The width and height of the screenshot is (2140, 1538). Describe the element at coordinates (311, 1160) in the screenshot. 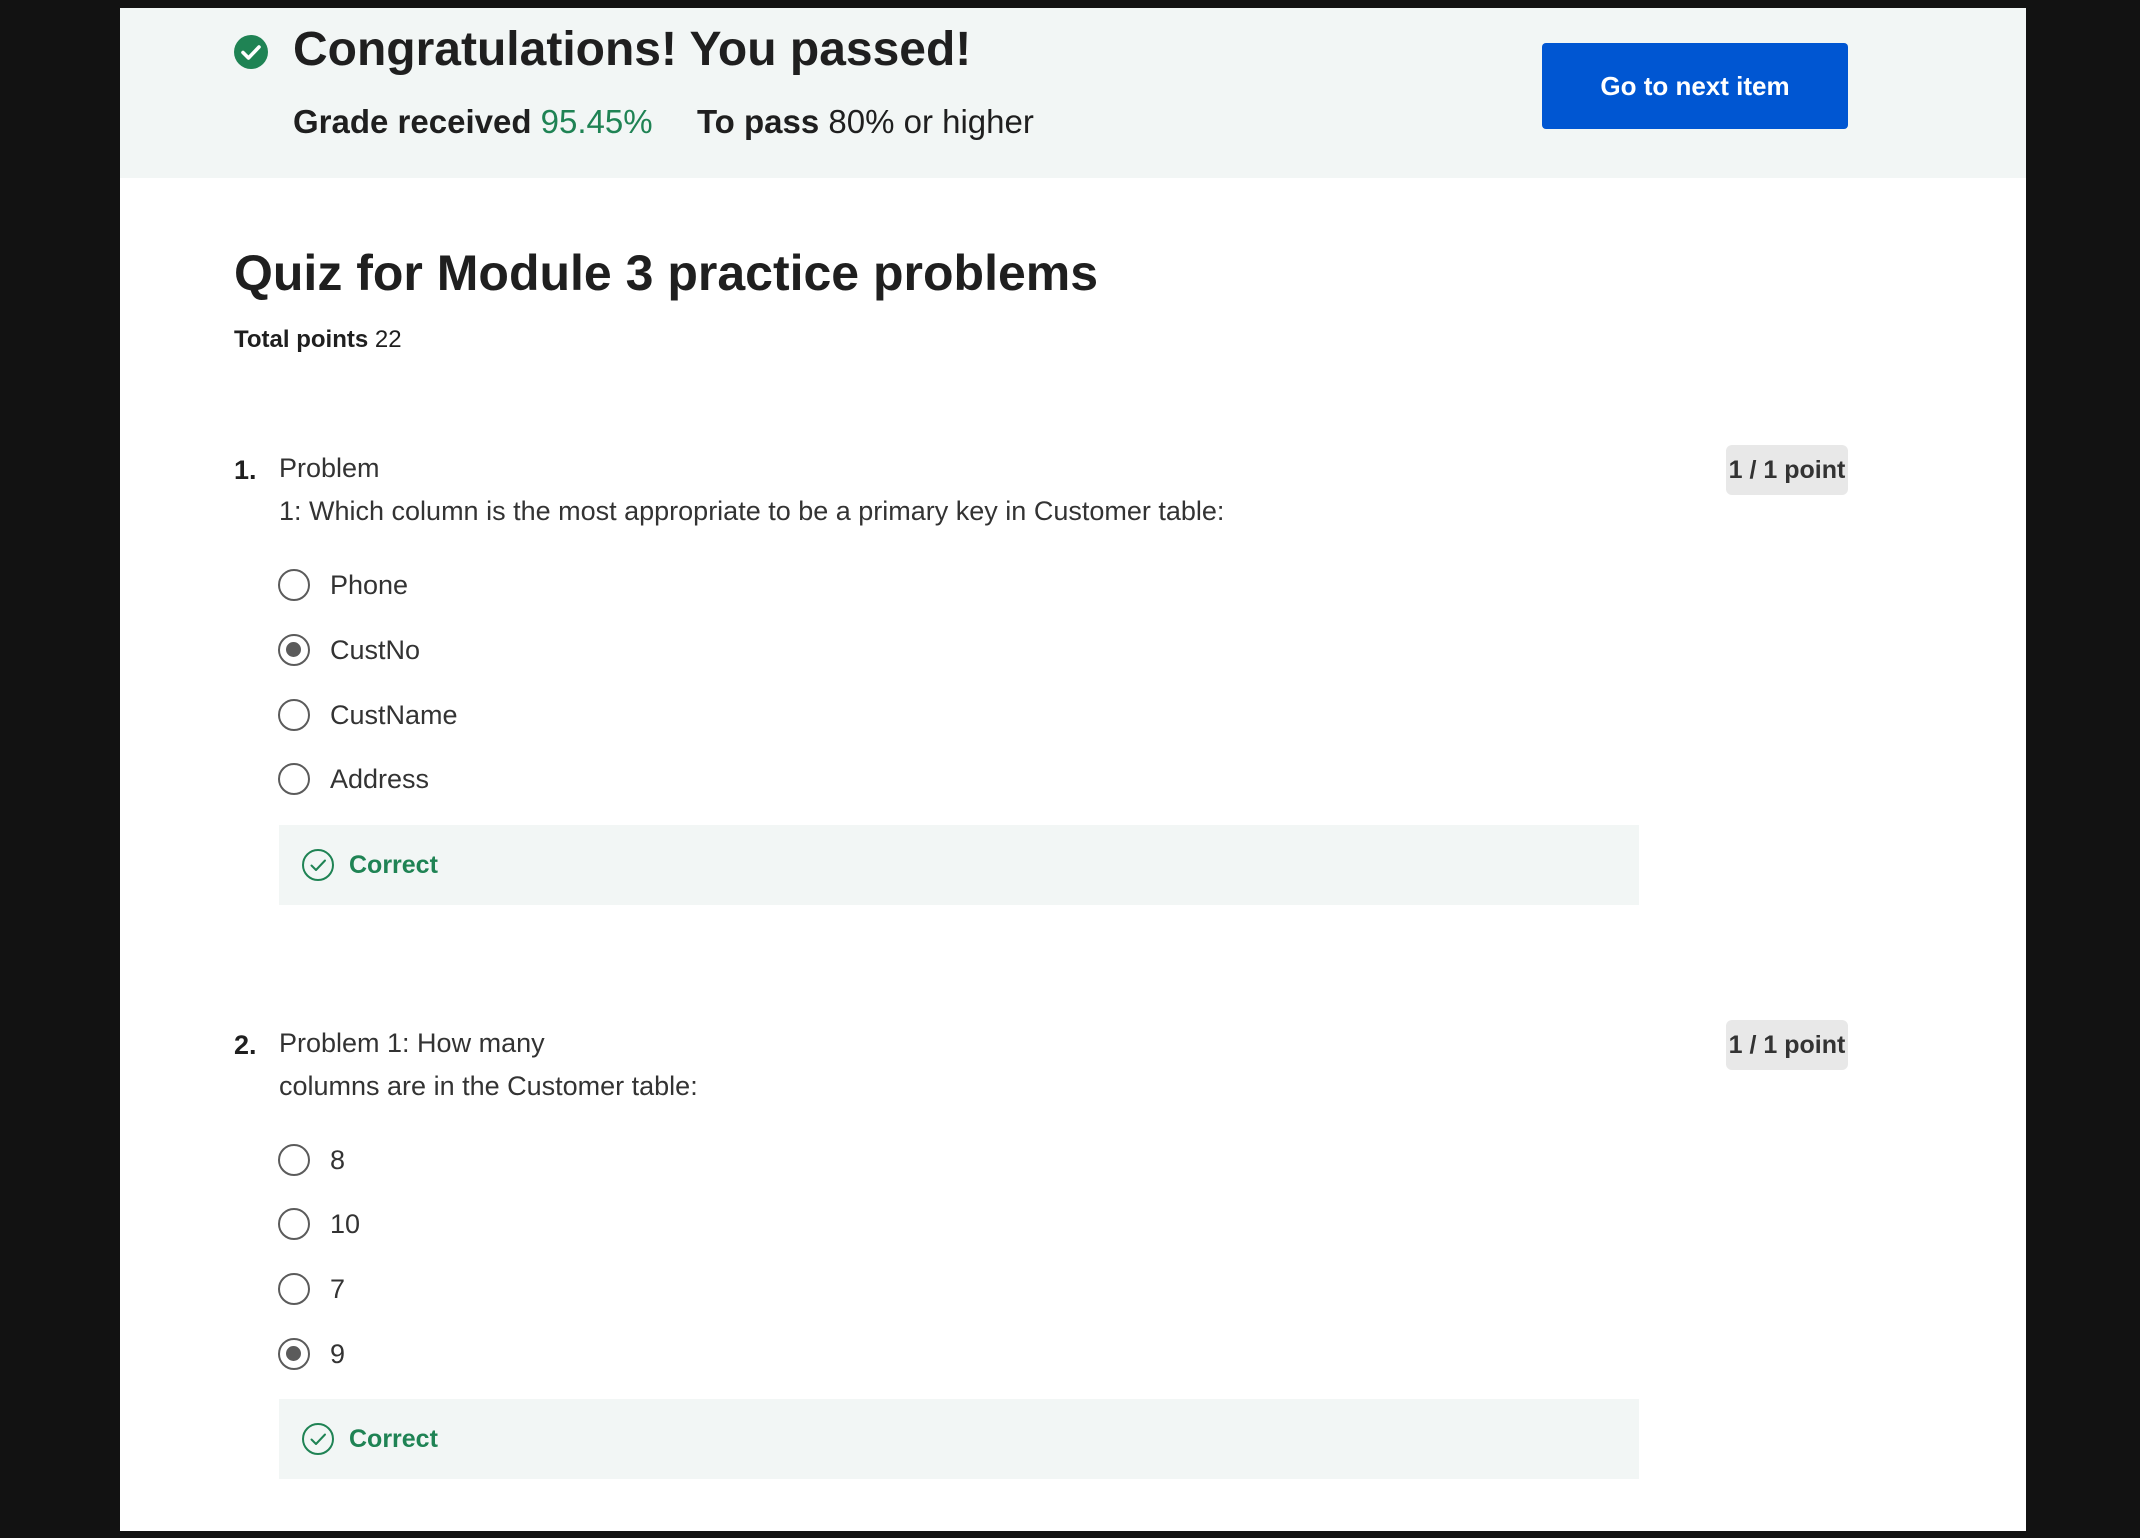

I see `answer-option: 8` at that location.